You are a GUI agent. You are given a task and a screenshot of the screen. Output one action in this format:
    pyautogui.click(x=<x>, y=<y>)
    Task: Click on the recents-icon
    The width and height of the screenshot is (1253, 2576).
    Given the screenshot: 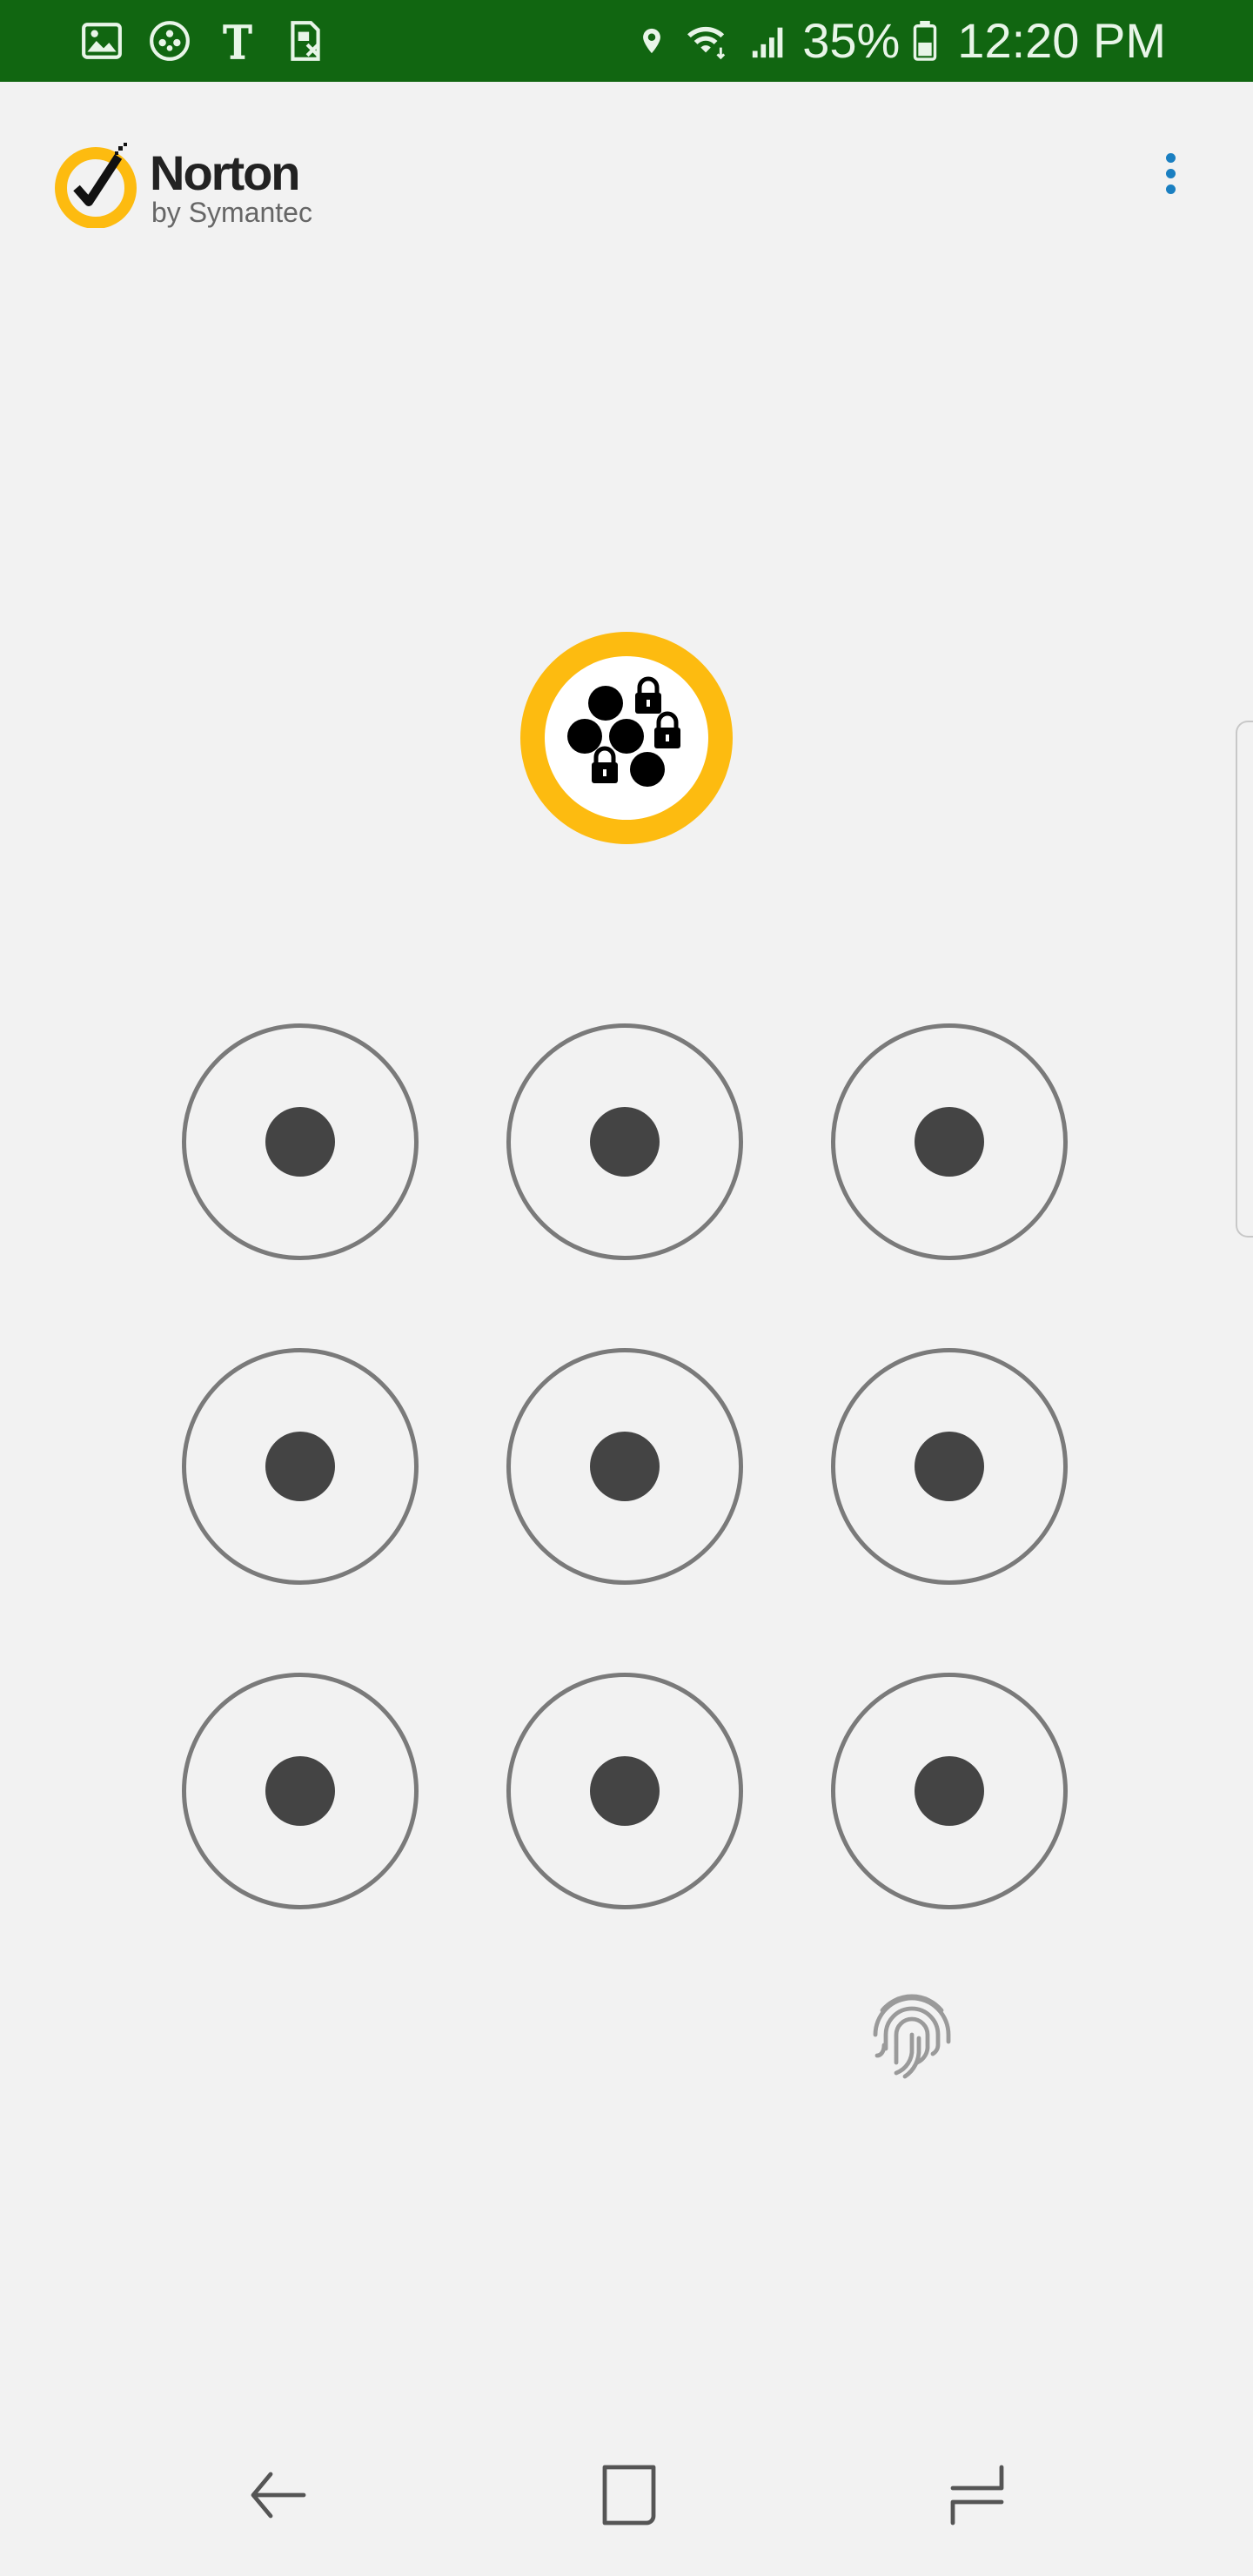 What is the action you would take?
    pyautogui.click(x=977, y=2495)
    